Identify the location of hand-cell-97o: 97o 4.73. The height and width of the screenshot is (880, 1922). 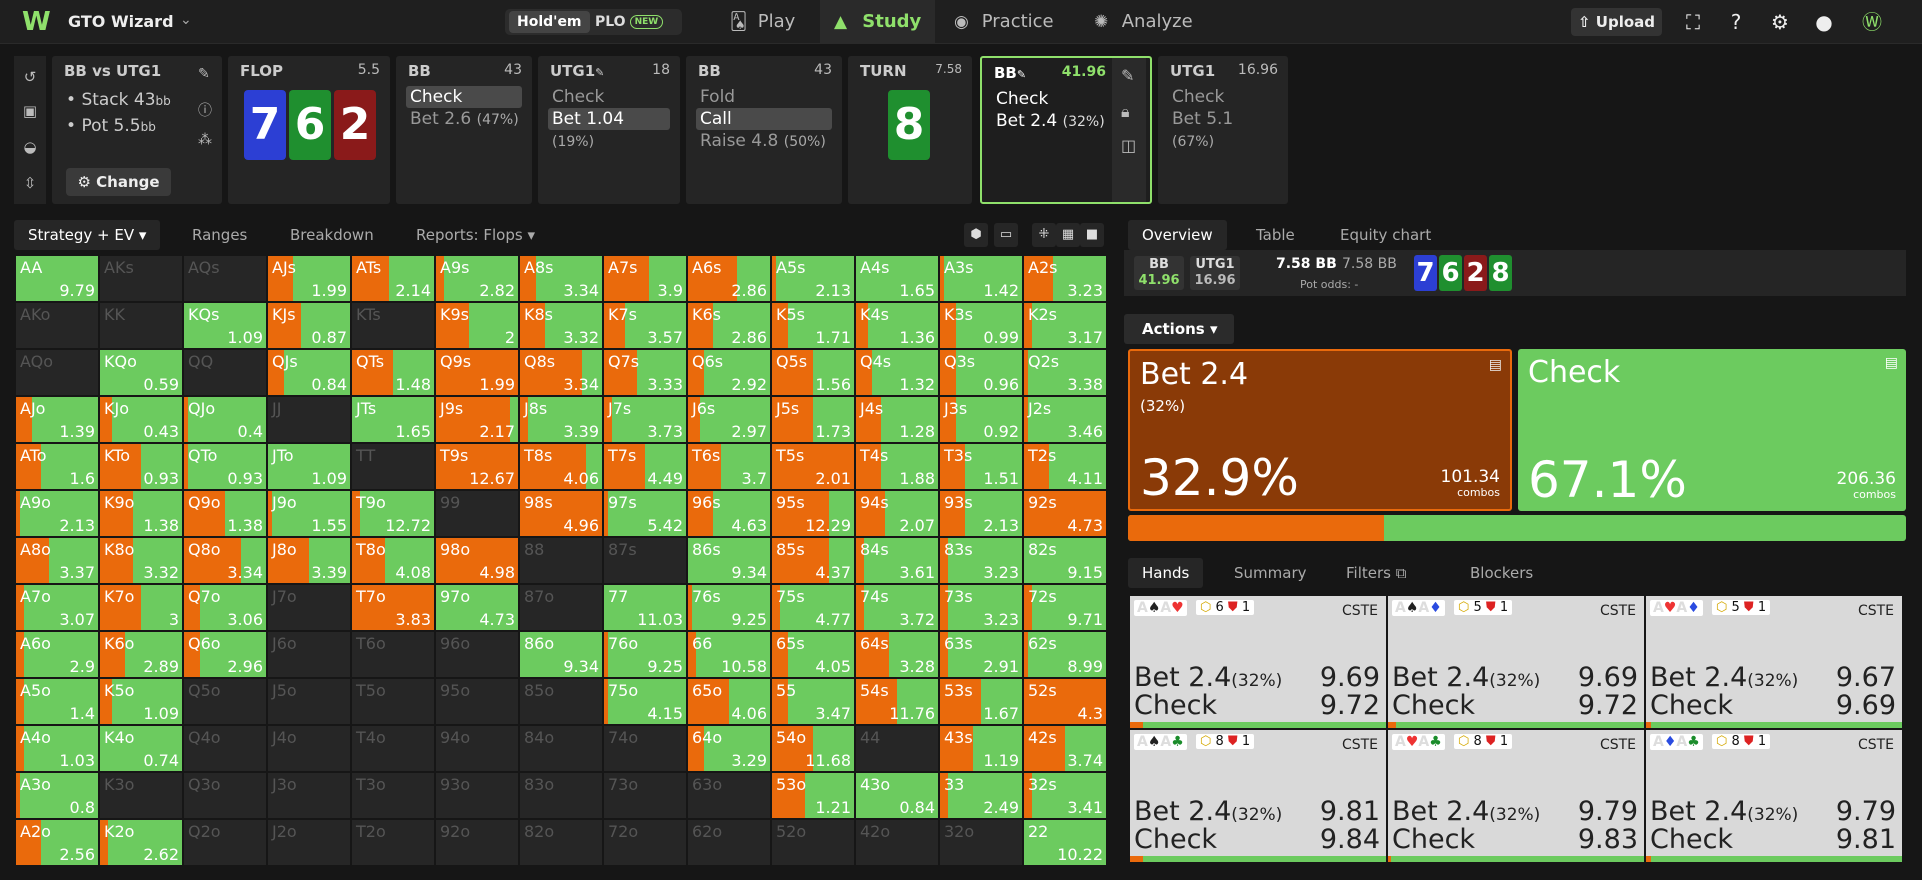
(477, 607).